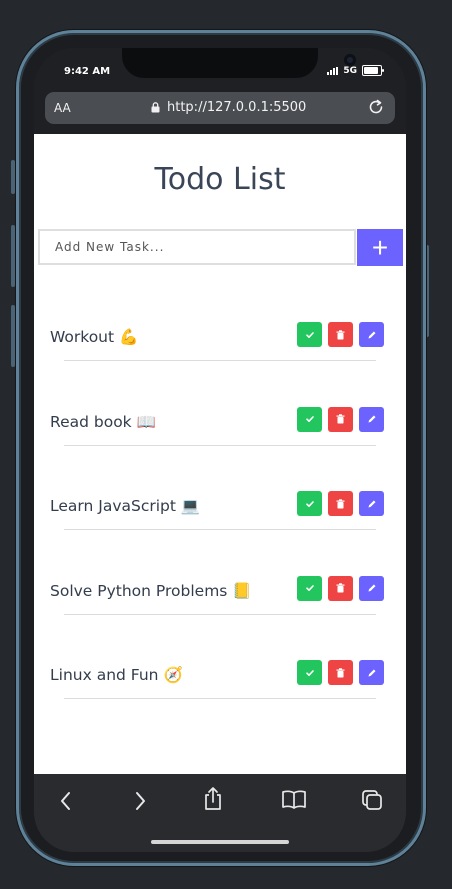 Image resolution: width=452 pixels, height=889 pixels. What do you see at coordinates (66, 801) in the screenshot?
I see `back-icon` at bounding box center [66, 801].